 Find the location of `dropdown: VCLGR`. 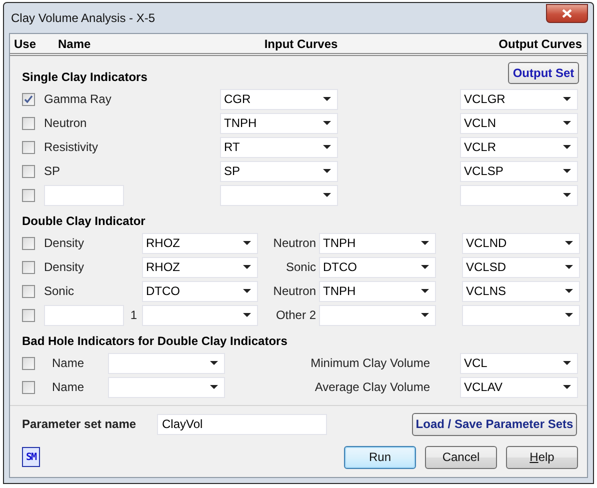

dropdown: VCLGR is located at coordinates (519, 99).